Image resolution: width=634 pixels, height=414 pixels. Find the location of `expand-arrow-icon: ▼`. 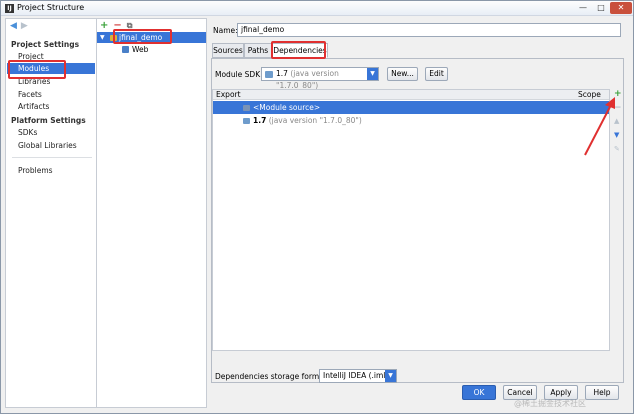

expand-arrow-icon: ▼ is located at coordinates (102, 37).